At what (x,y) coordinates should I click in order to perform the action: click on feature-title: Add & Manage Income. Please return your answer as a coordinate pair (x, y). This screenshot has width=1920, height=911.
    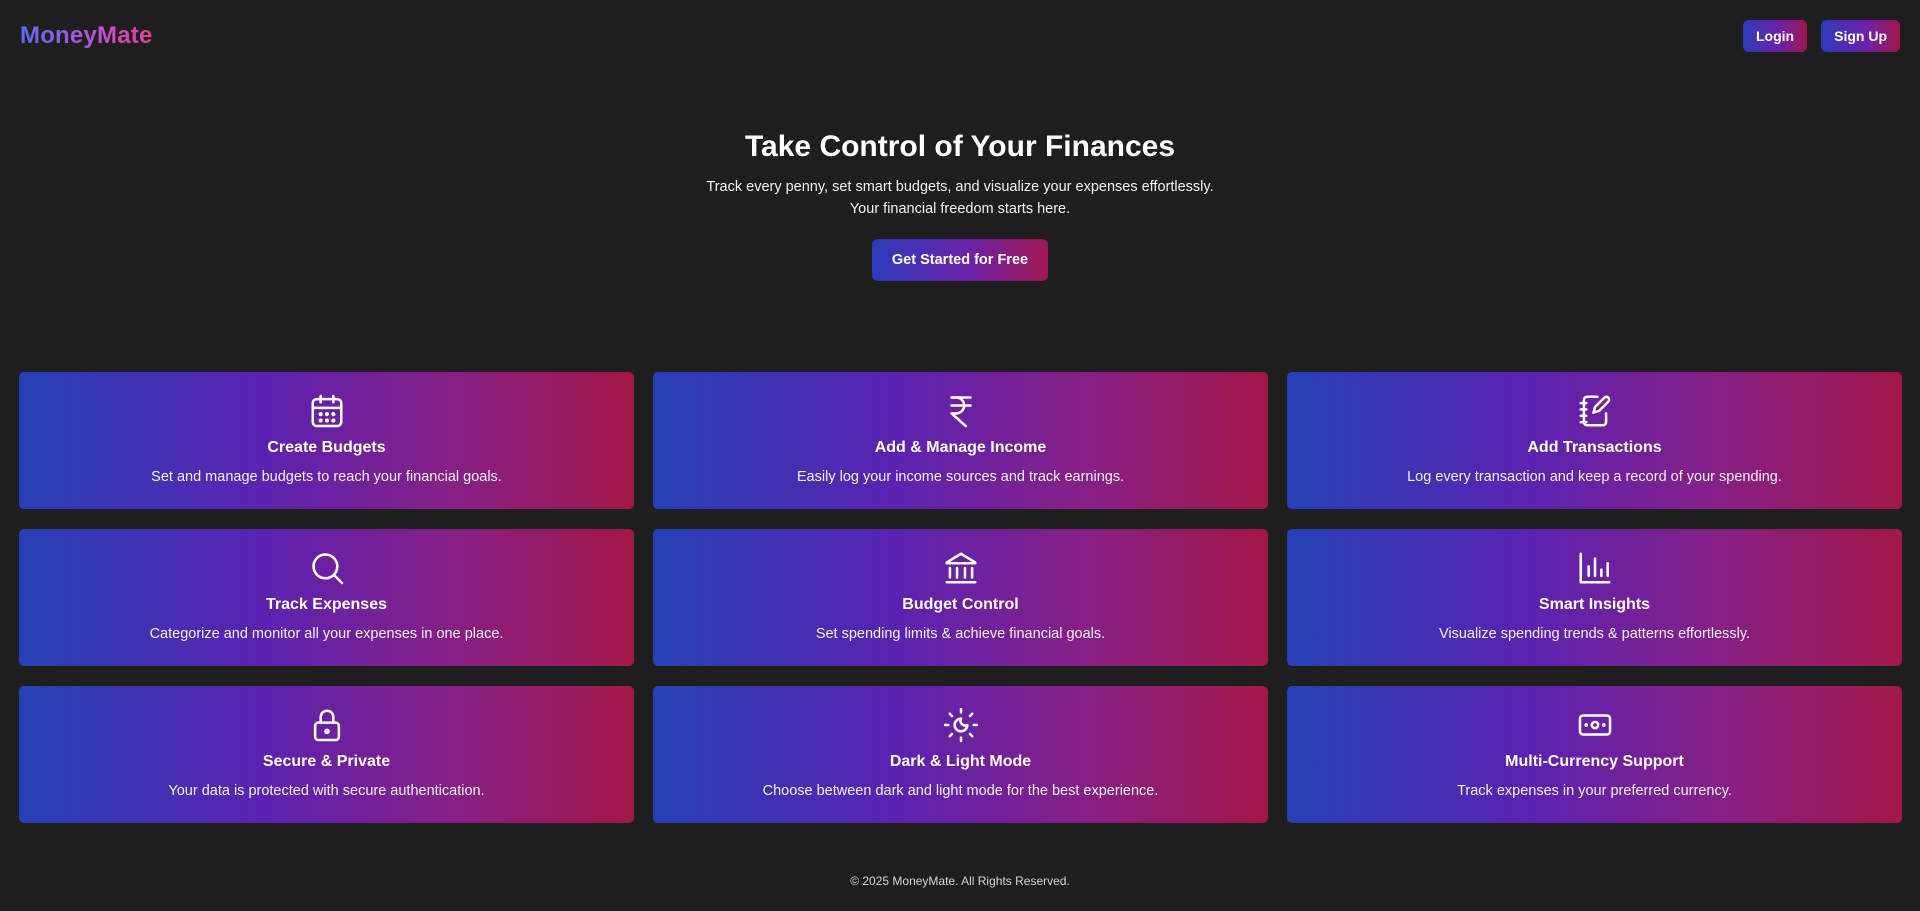
    Looking at the image, I should click on (960, 447).